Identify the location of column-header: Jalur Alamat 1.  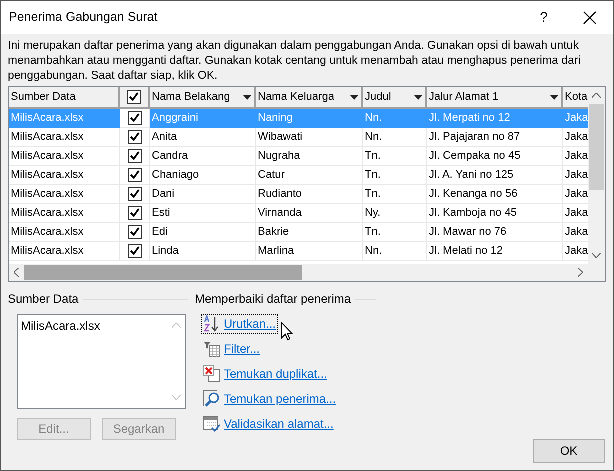
(495, 98).